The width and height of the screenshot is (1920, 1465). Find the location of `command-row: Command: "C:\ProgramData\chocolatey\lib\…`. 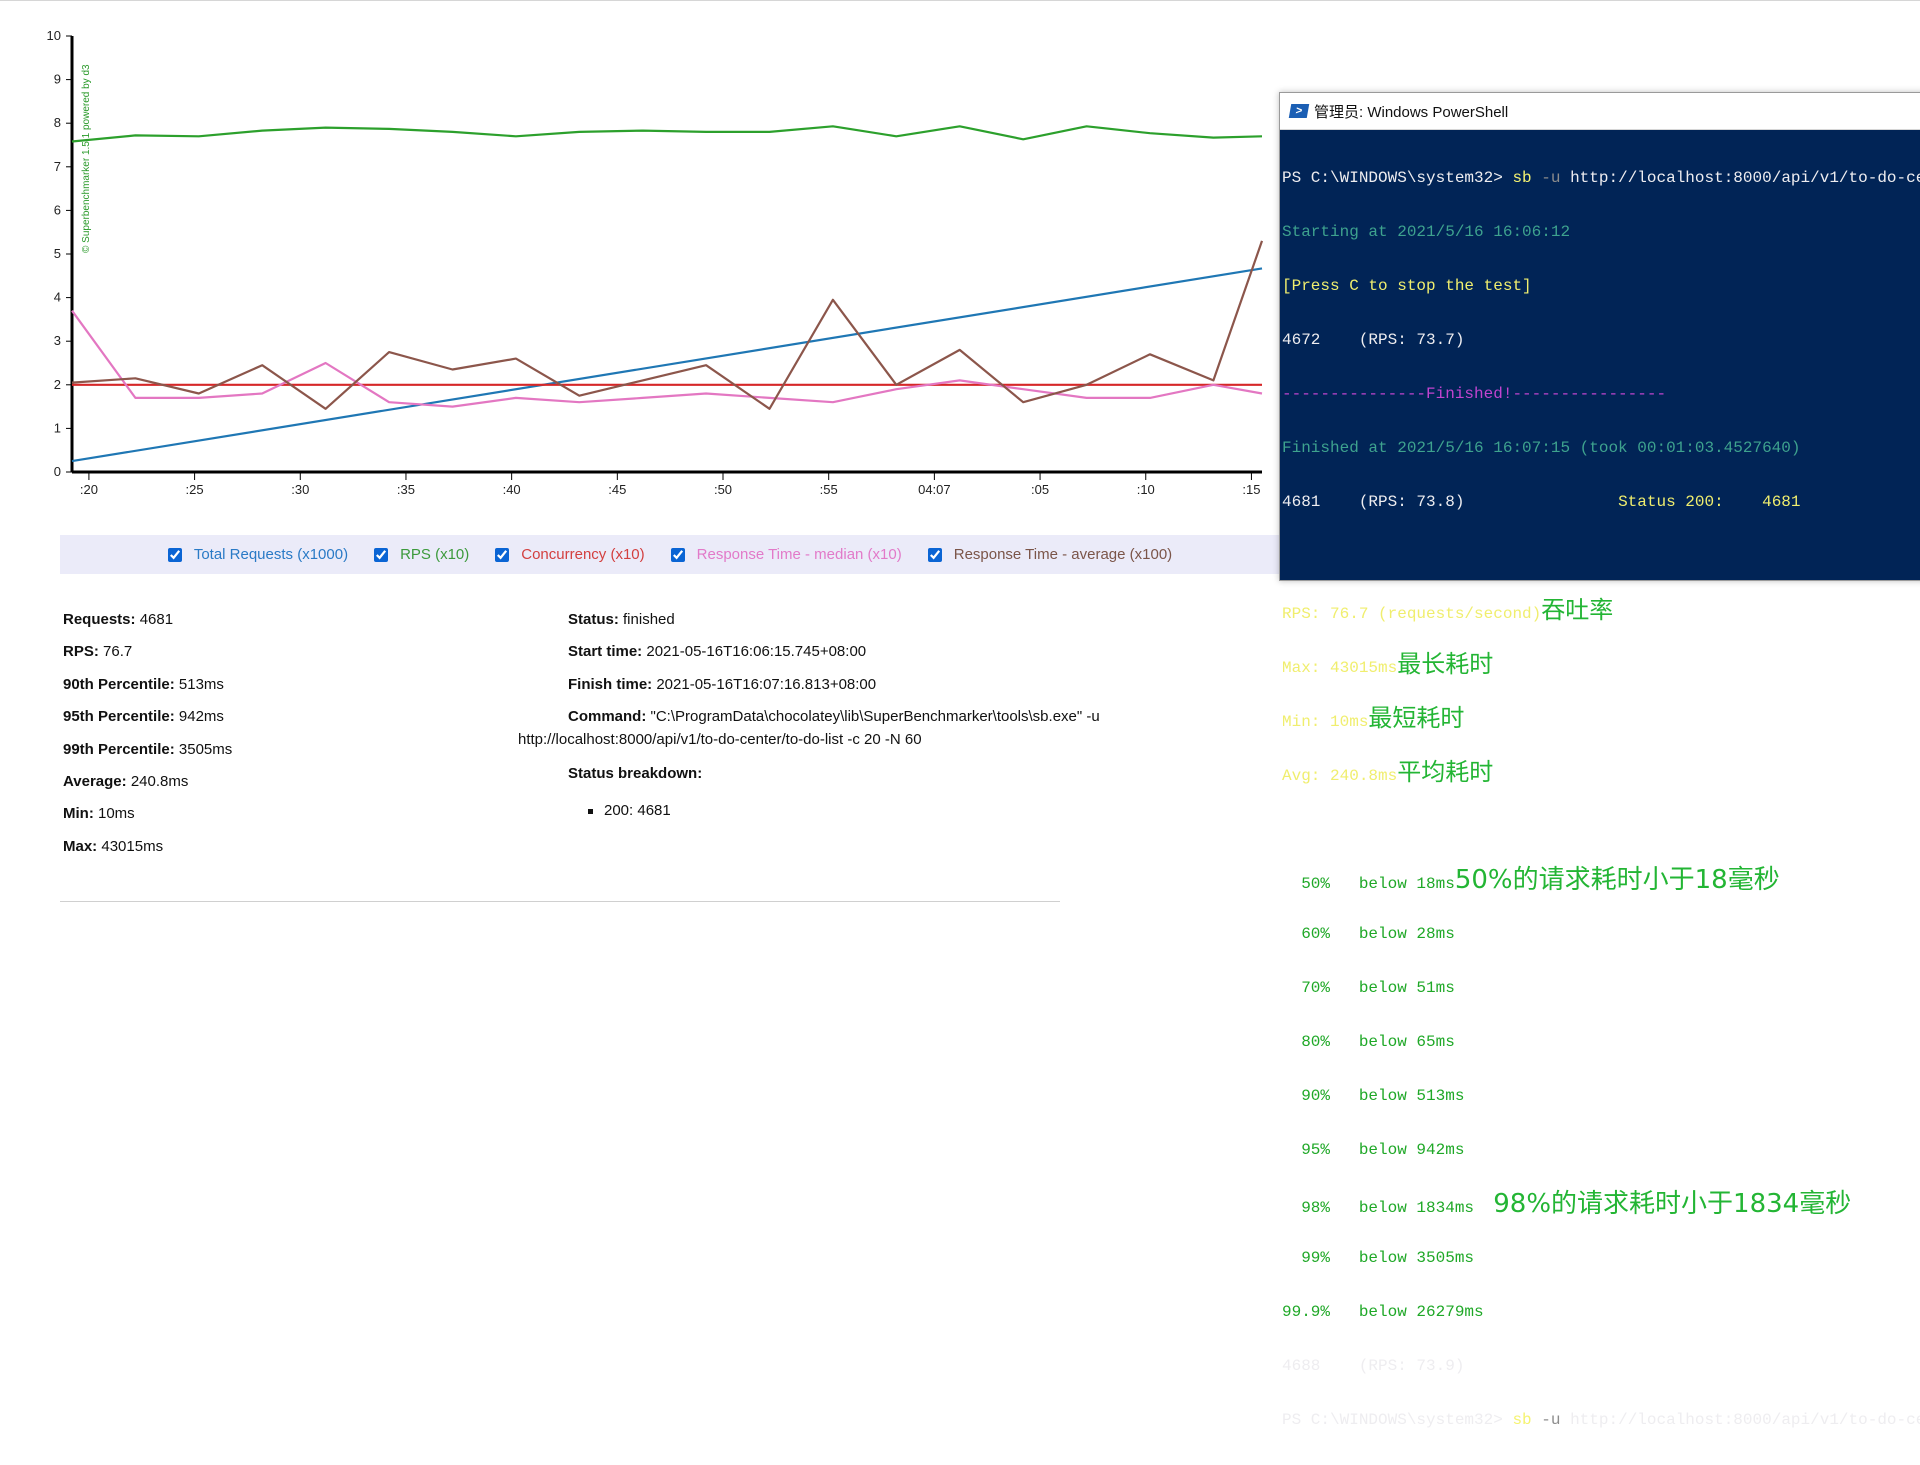

command-row: Command: "C:\ProgramData\chocolatey\lib\… is located at coordinates (834, 717).